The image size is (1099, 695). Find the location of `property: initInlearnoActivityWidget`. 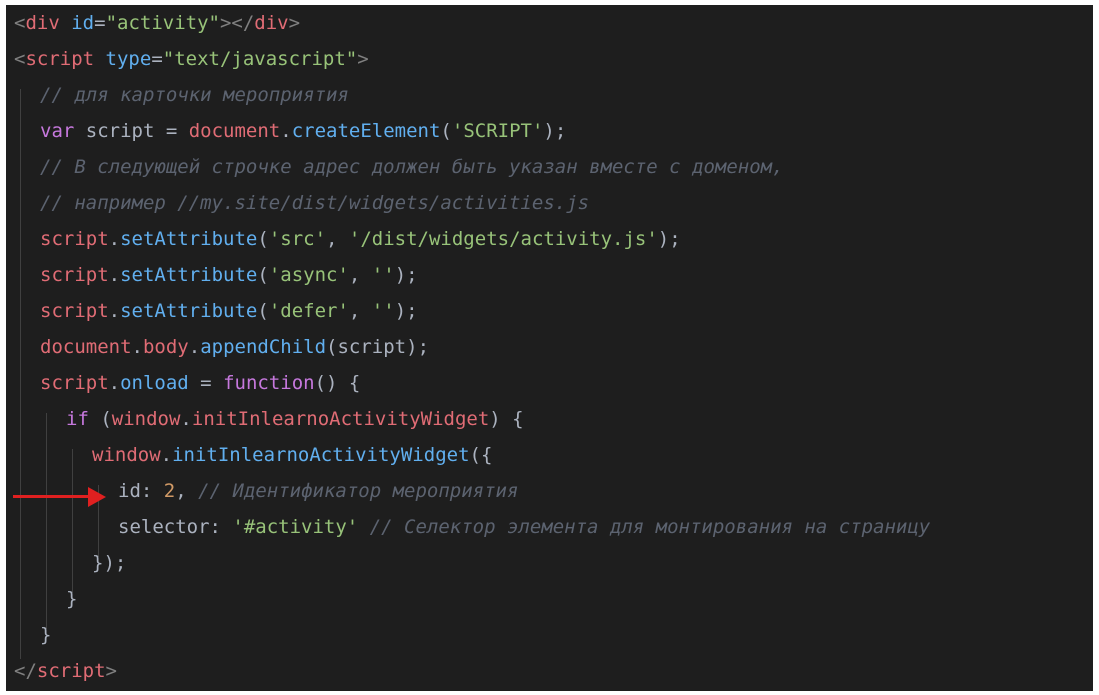

property: initInlearnoActivityWidget is located at coordinates (340, 419).